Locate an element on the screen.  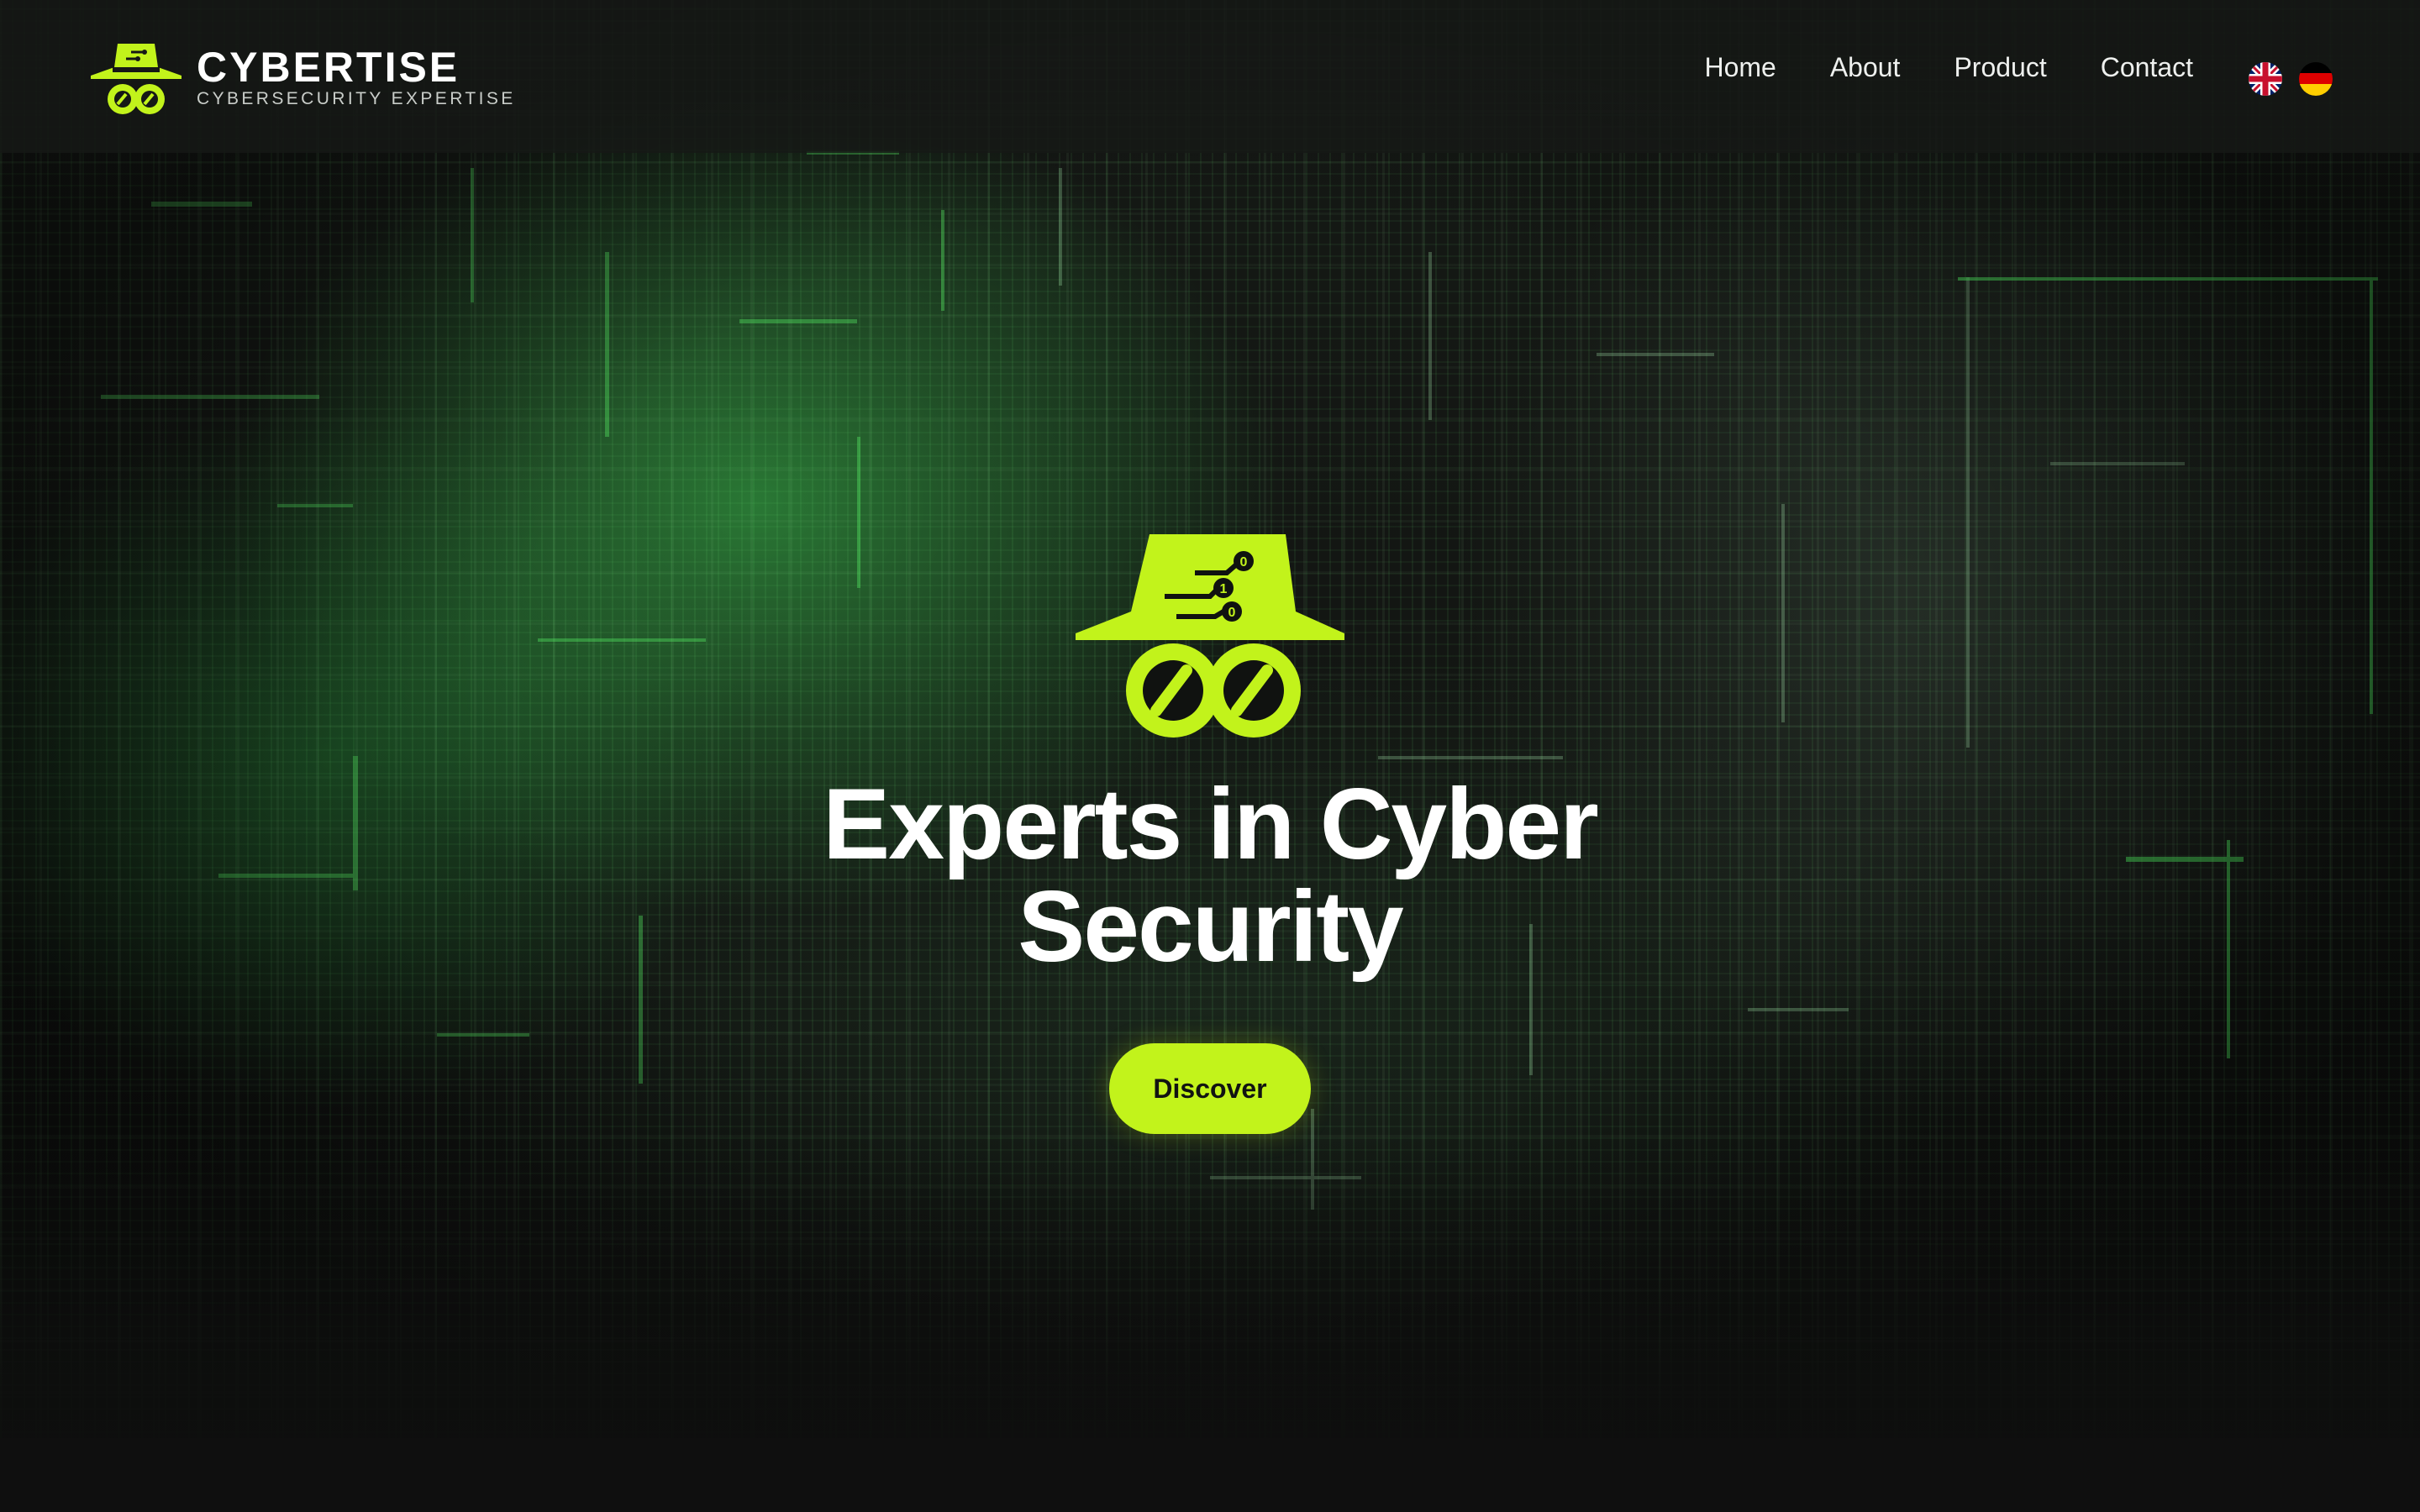
hero-title-line-1: Experts in Cyber is located at coordinates (1211, 824).